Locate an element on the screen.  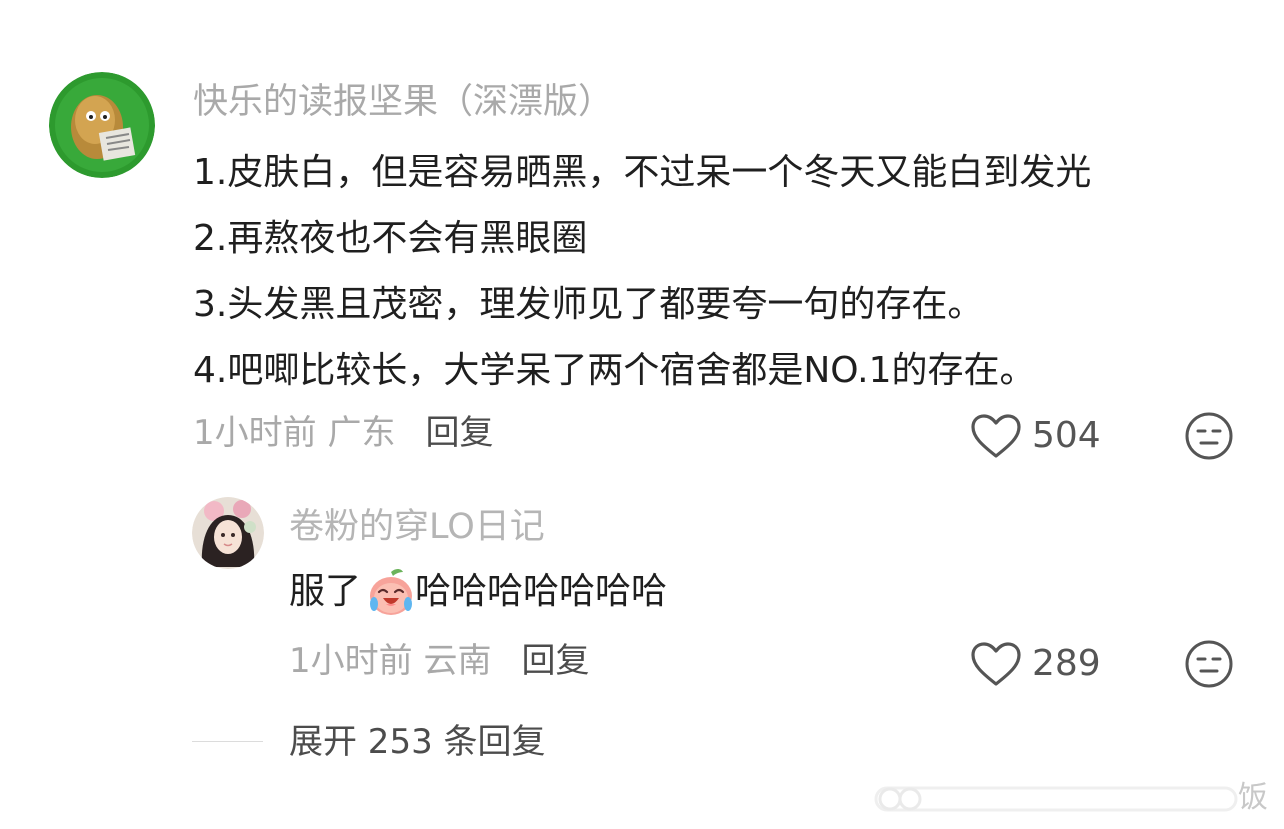
watermark-text: 饭 is located at coordinates (1253, 797).